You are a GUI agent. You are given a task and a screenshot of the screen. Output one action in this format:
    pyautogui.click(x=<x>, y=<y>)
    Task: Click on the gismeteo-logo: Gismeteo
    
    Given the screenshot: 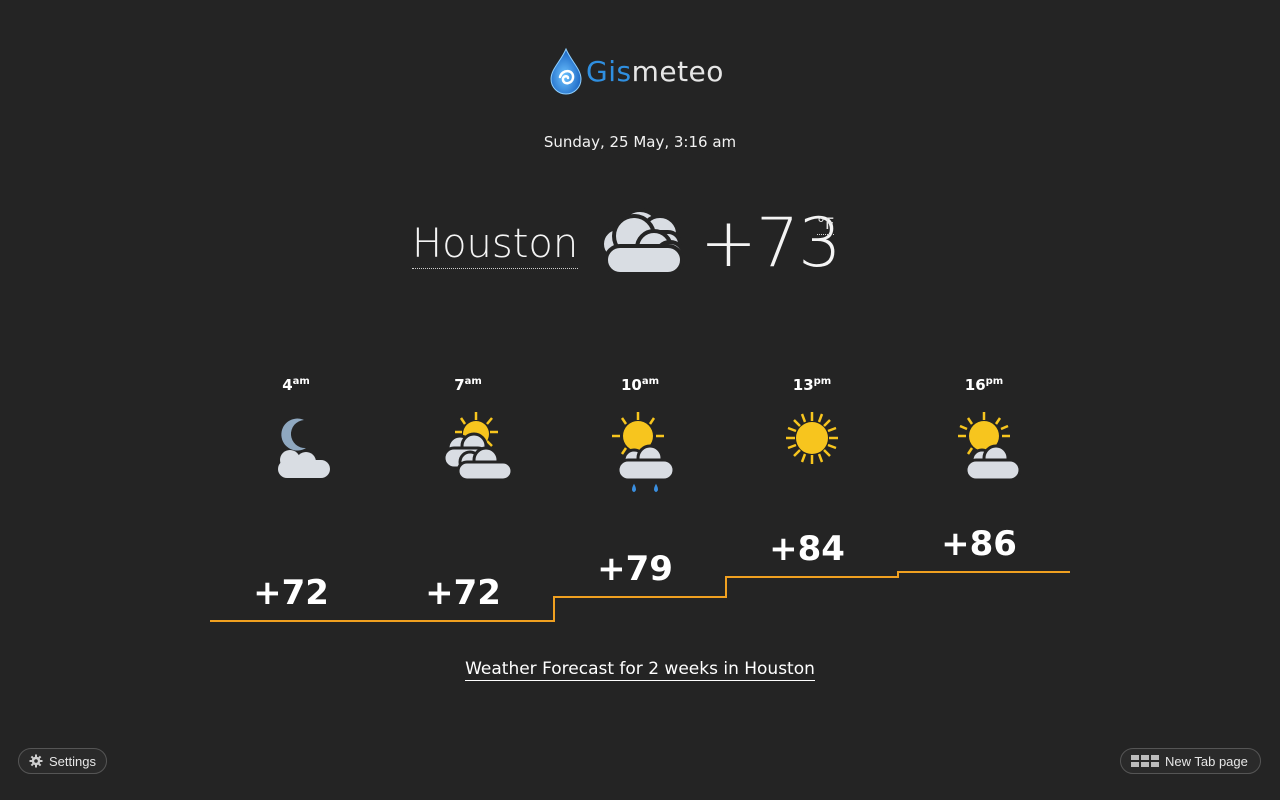 What is the action you would take?
    pyautogui.click(x=636, y=71)
    